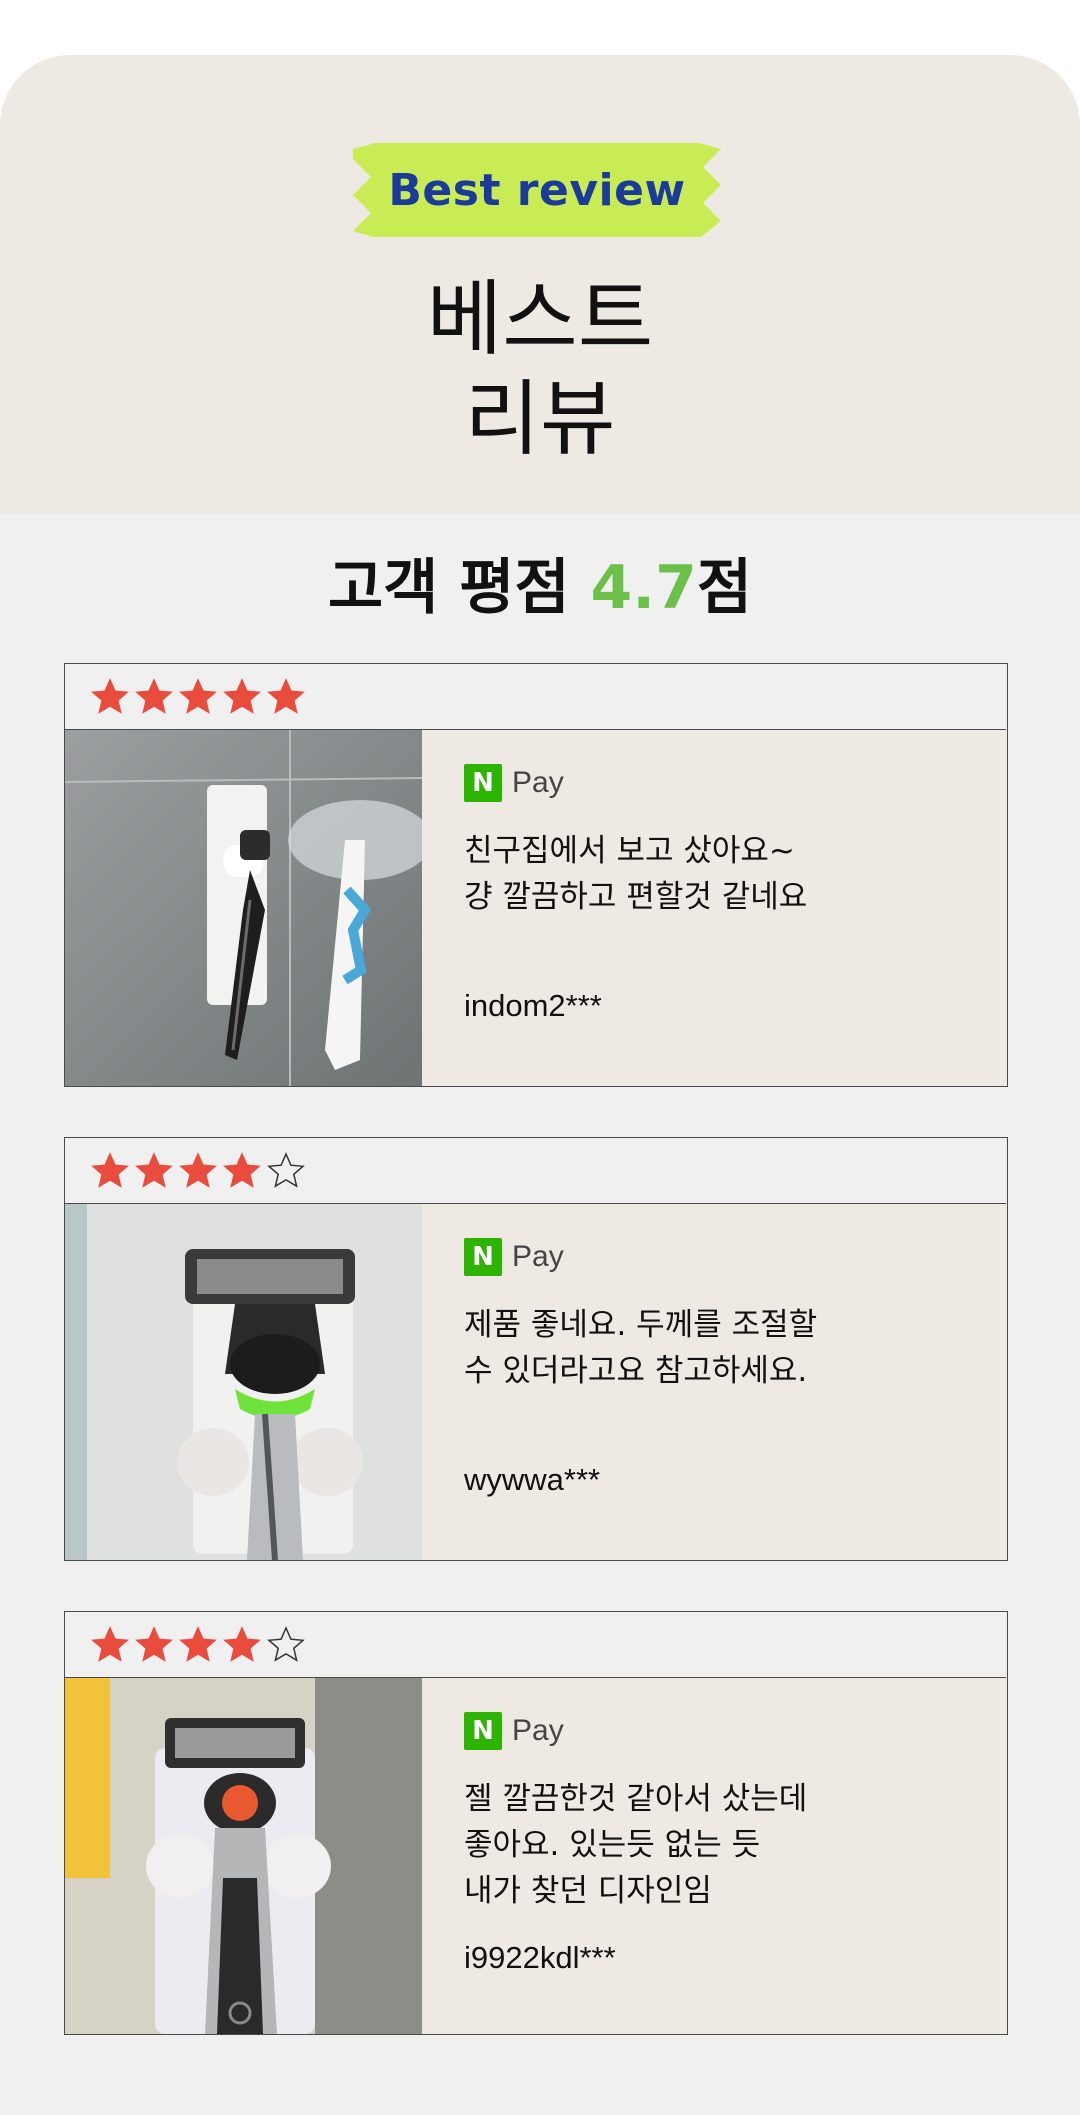 This screenshot has height=2115, width=1080. Describe the element at coordinates (540, 1957) in the screenshot. I see `reviewer-id: i9922kdl***` at that location.